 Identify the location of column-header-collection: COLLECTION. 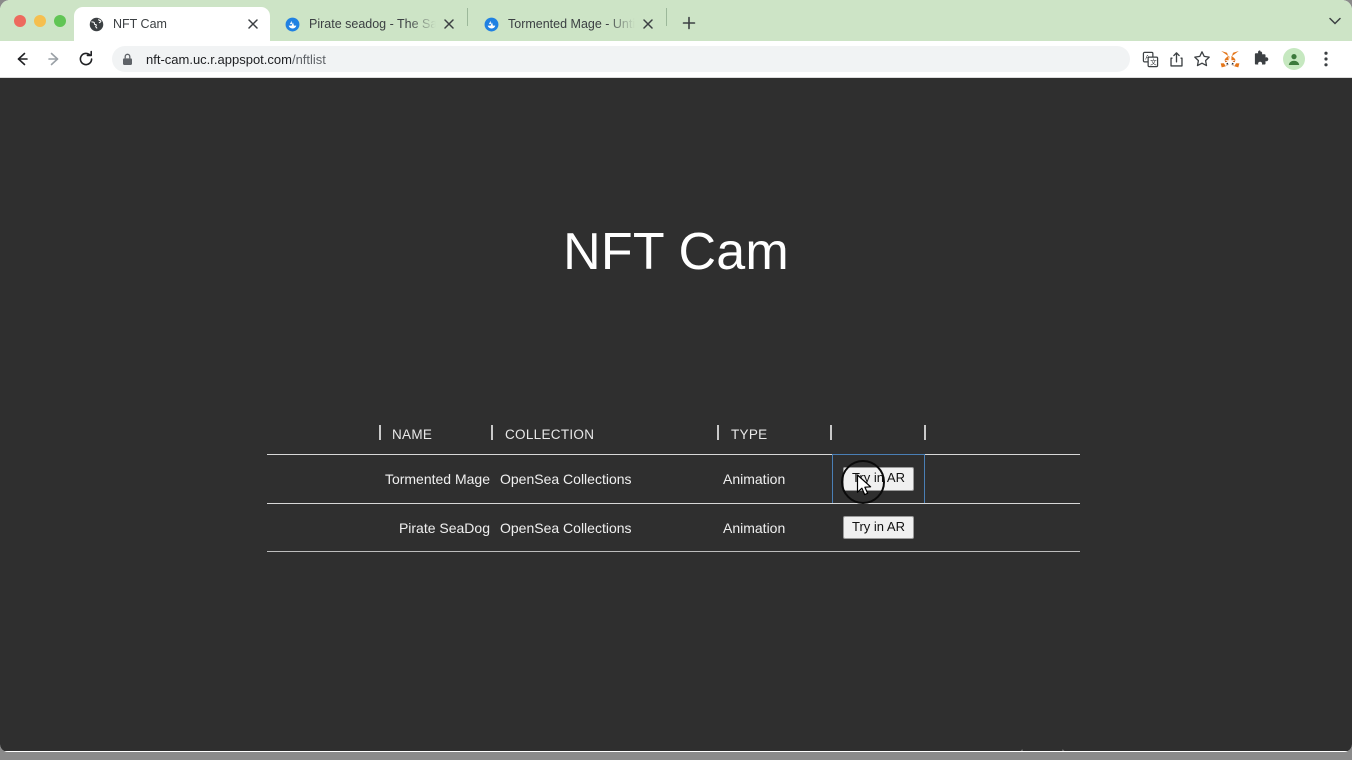
(549, 434).